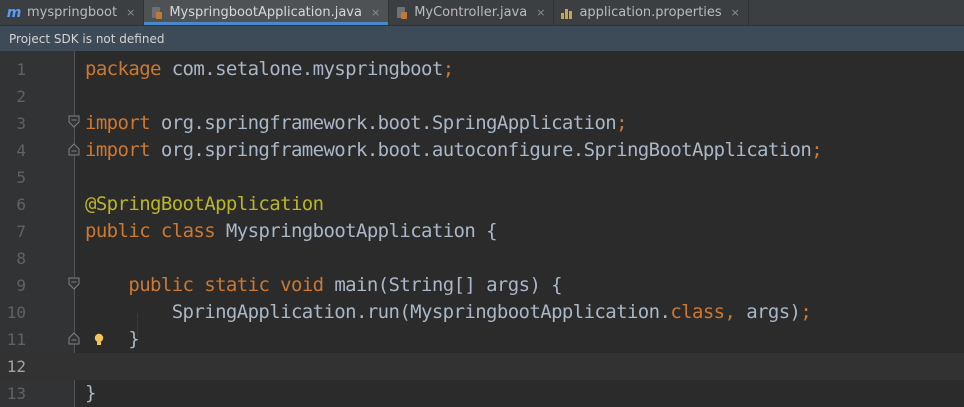 The image size is (964, 407). Describe the element at coordinates (21, 231) in the screenshot. I see `line-number: 7` at that location.